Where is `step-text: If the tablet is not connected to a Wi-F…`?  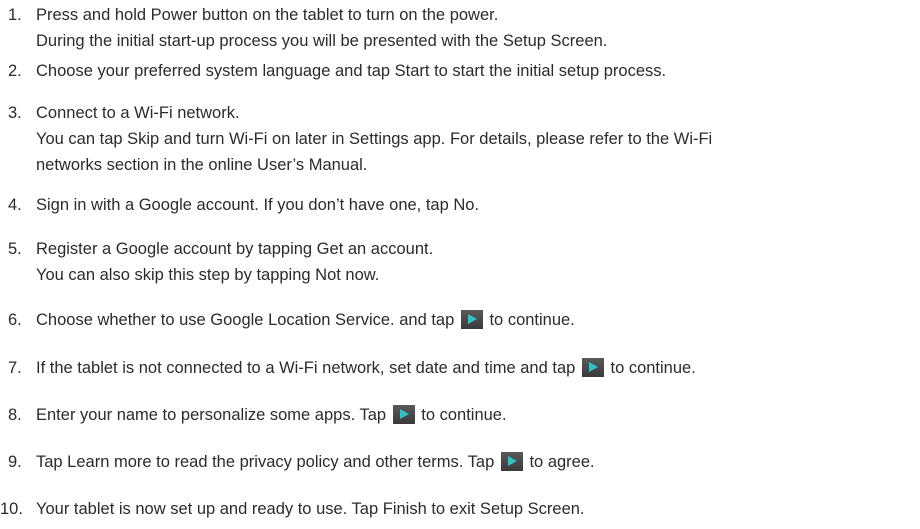
step-text: If the tablet is not connected to a Wi-F… is located at coordinates (478, 368).